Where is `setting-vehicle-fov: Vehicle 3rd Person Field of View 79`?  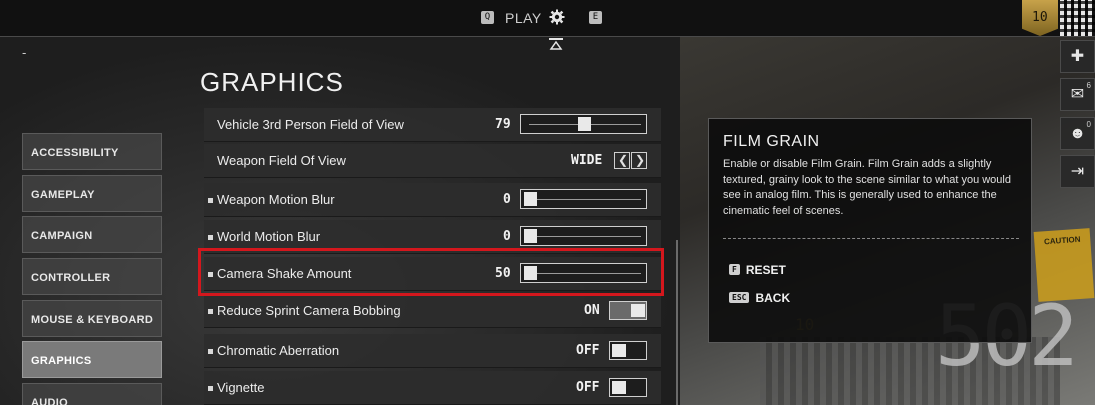
setting-vehicle-fov: Vehicle 3rd Person Field of View 79 is located at coordinates (432, 125).